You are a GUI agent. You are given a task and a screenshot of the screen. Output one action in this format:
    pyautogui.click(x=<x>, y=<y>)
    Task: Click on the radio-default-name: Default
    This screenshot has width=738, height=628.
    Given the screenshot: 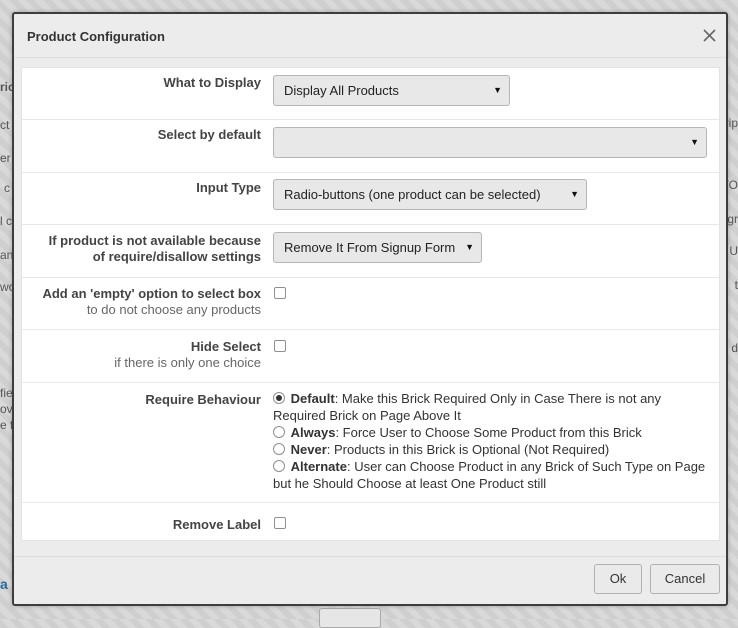 What is the action you would take?
    pyautogui.click(x=312, y=398)
    